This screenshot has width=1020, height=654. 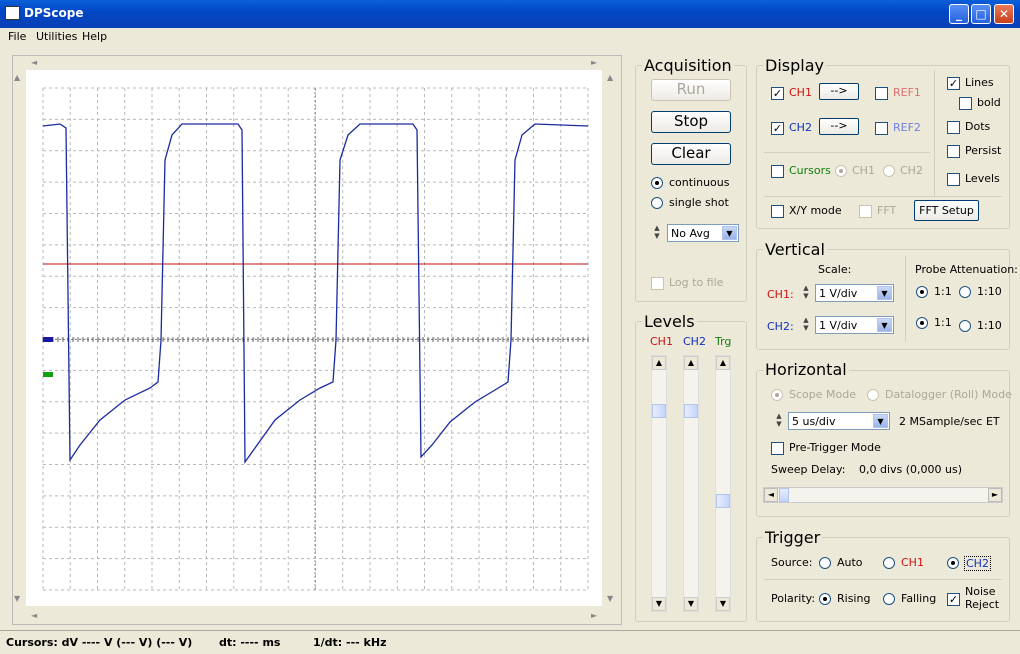 I want to click on avg-select: No Avg ▼, so click(x=703, y=233).